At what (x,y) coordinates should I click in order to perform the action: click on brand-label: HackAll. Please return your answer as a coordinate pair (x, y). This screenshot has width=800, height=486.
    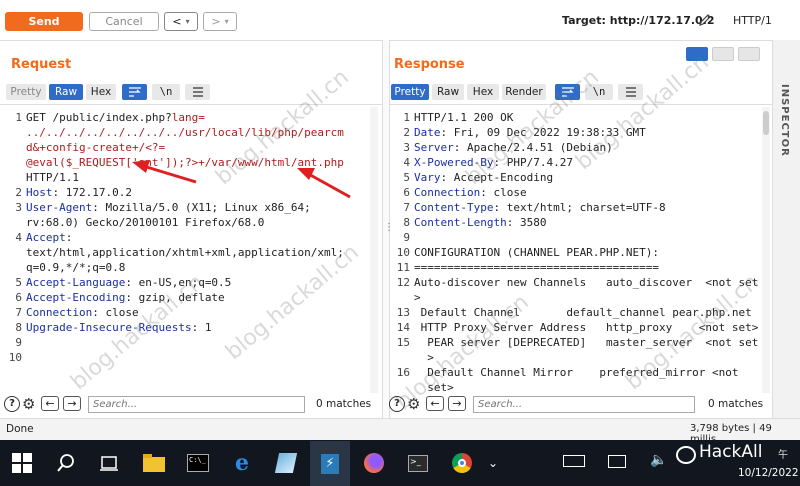
    Looking at the image, I should click on (731, 452).